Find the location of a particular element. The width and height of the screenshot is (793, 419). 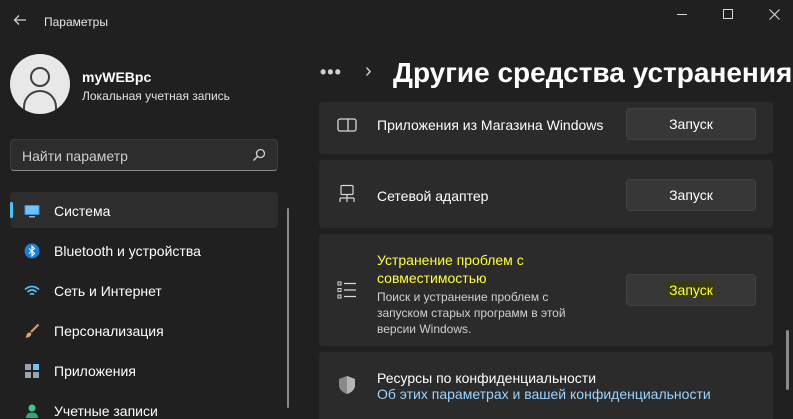

back-button is located at coordinates (20, 20).